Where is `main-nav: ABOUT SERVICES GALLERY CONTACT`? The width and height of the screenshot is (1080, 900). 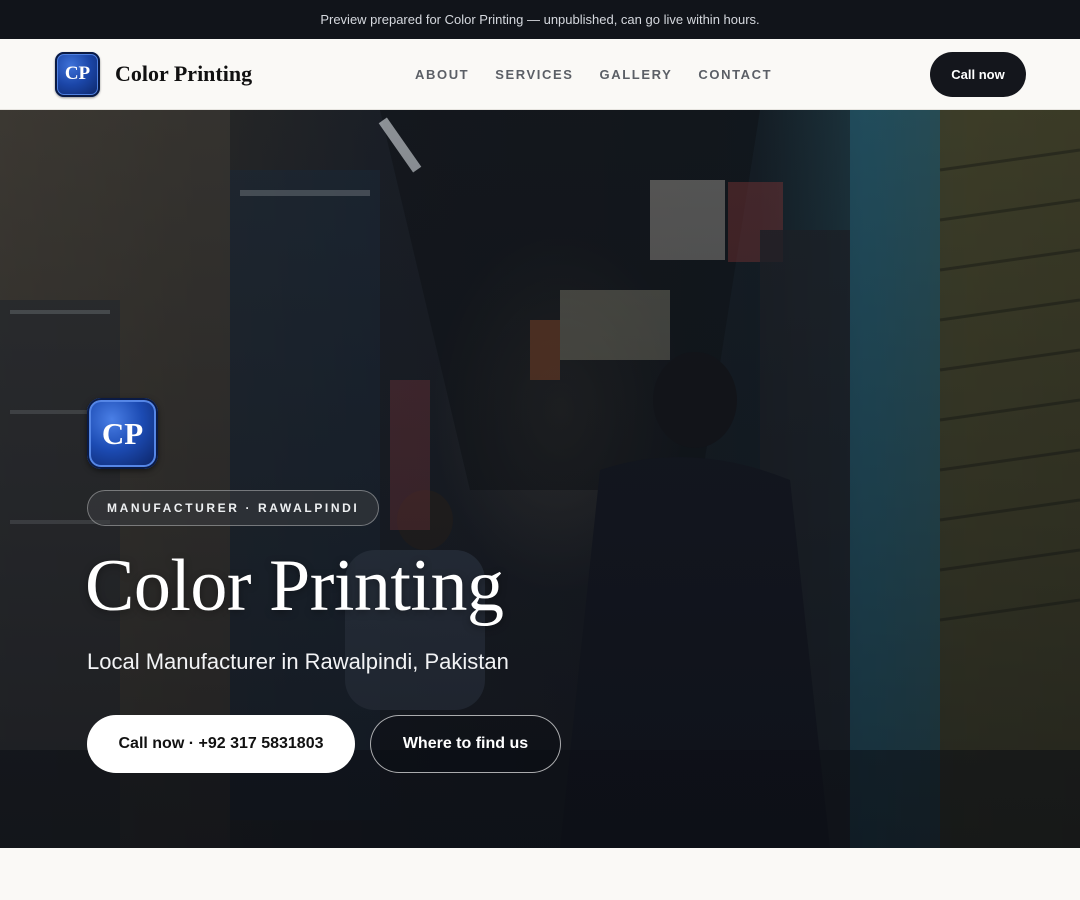
main-nav: ABOUT SERVICES GALLERY CONTACT is located at coordinates (593, 74).